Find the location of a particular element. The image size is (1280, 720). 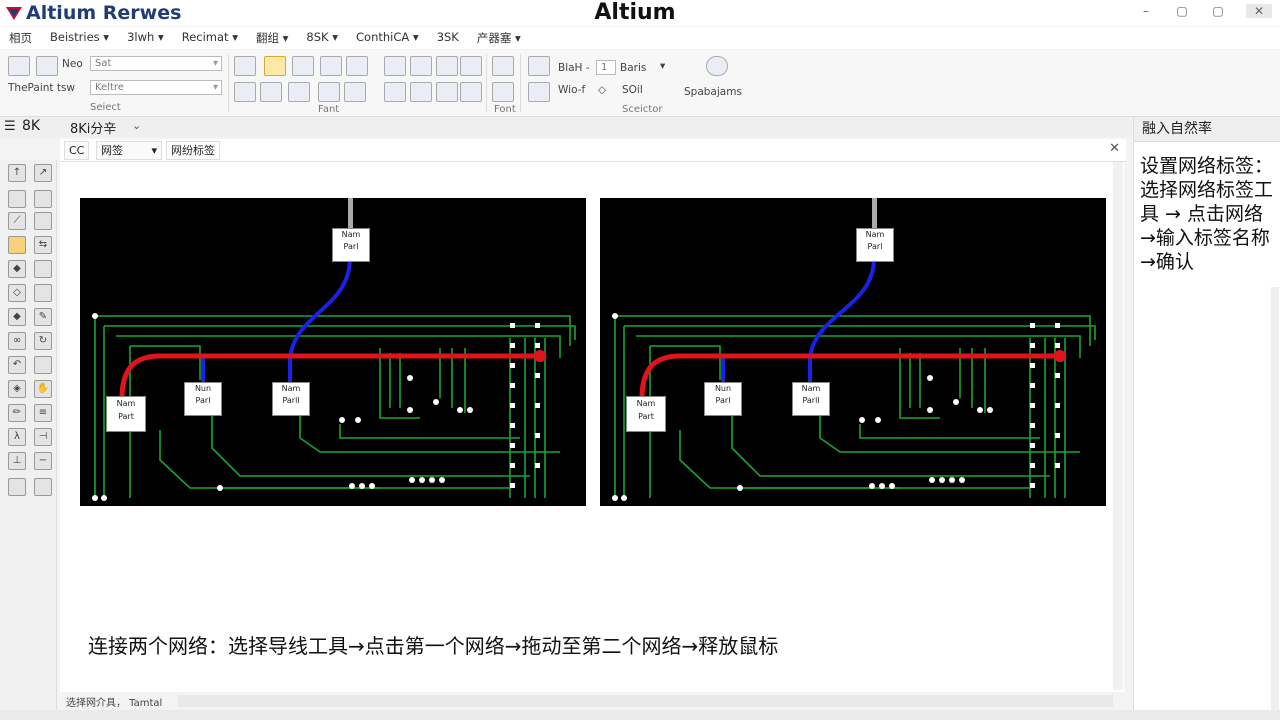

screen-icon is located at coordinates (43, 221).